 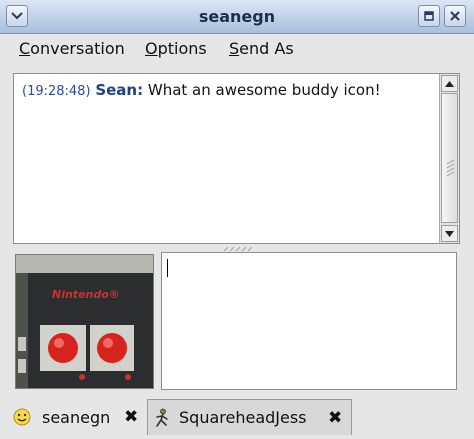 I want to click on minimize-icon, so click(x=429, y=16).